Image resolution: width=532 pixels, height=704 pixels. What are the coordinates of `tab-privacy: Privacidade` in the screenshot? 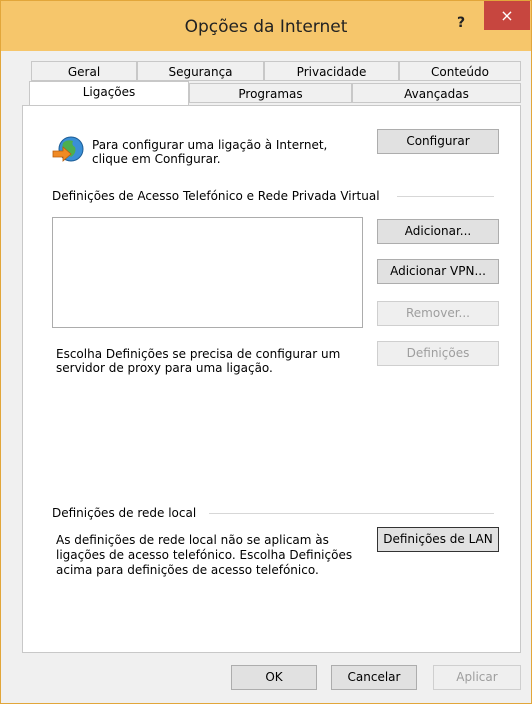 It's located at (331, 71).